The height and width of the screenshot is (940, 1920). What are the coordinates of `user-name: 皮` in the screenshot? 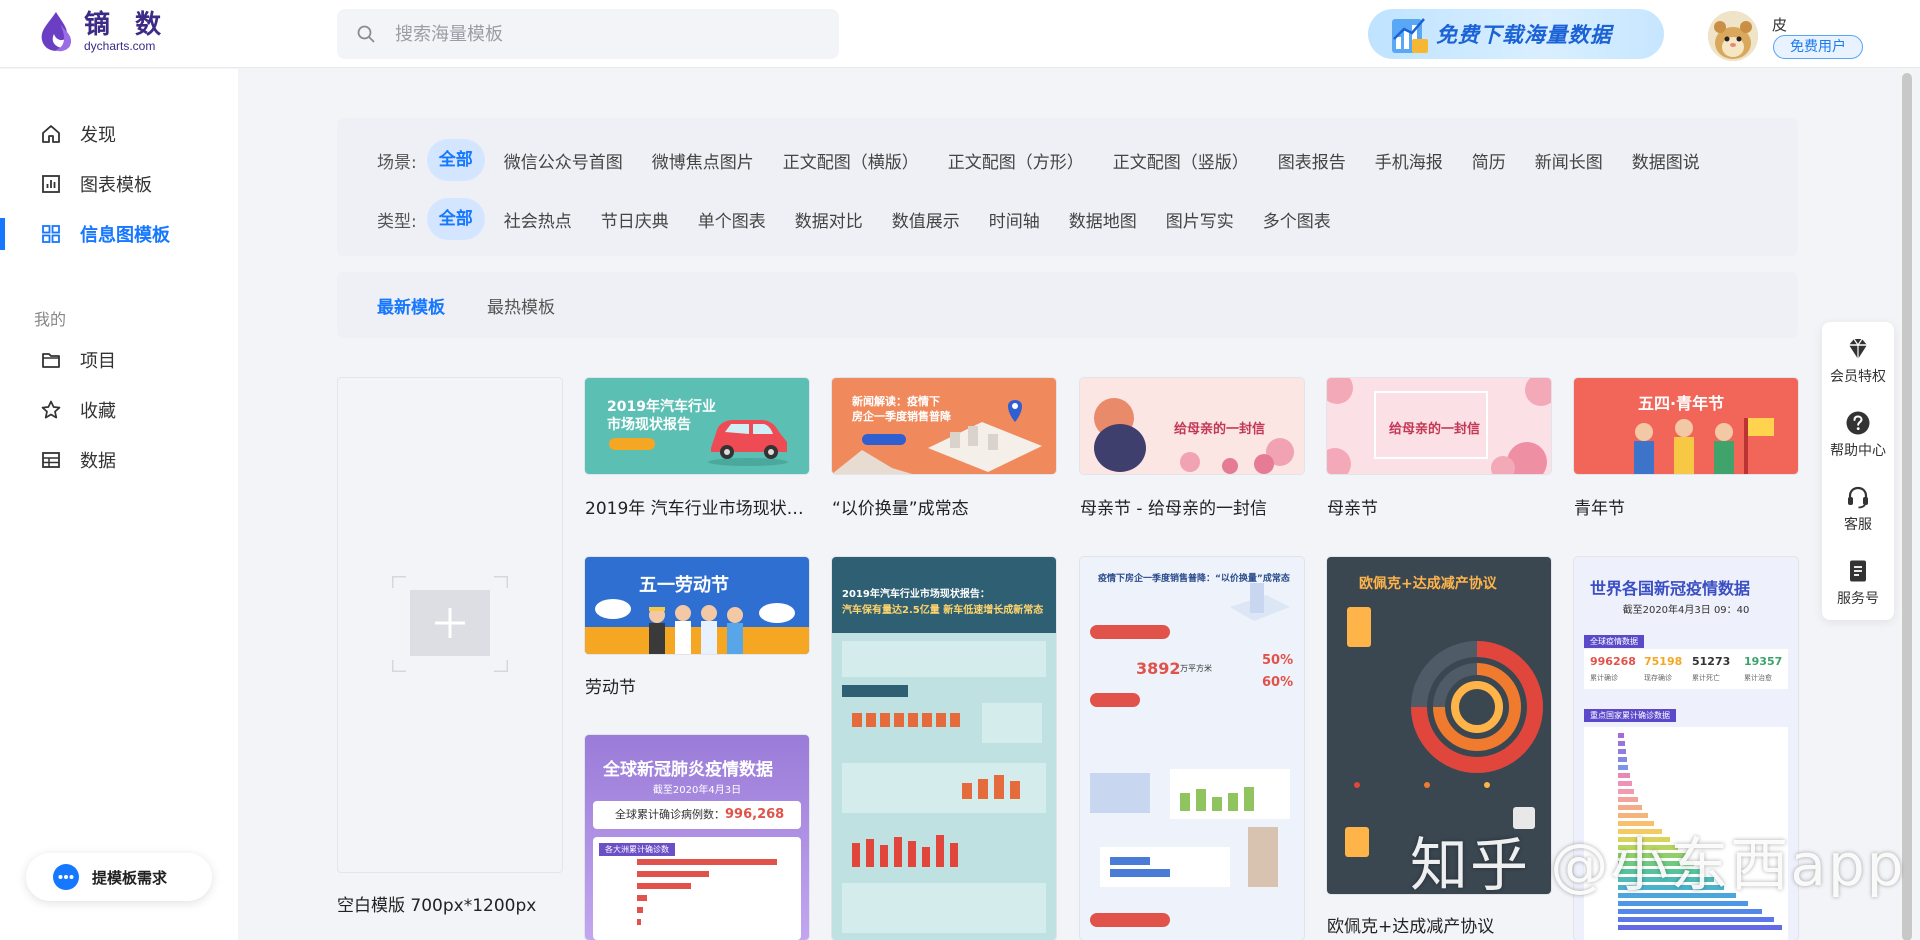 It's located at (1779, 24).